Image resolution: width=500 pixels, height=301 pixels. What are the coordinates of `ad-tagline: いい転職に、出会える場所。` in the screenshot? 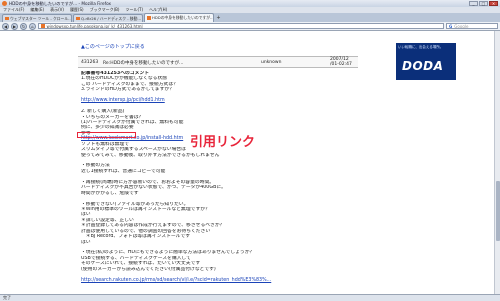 It's located at (421, 47).